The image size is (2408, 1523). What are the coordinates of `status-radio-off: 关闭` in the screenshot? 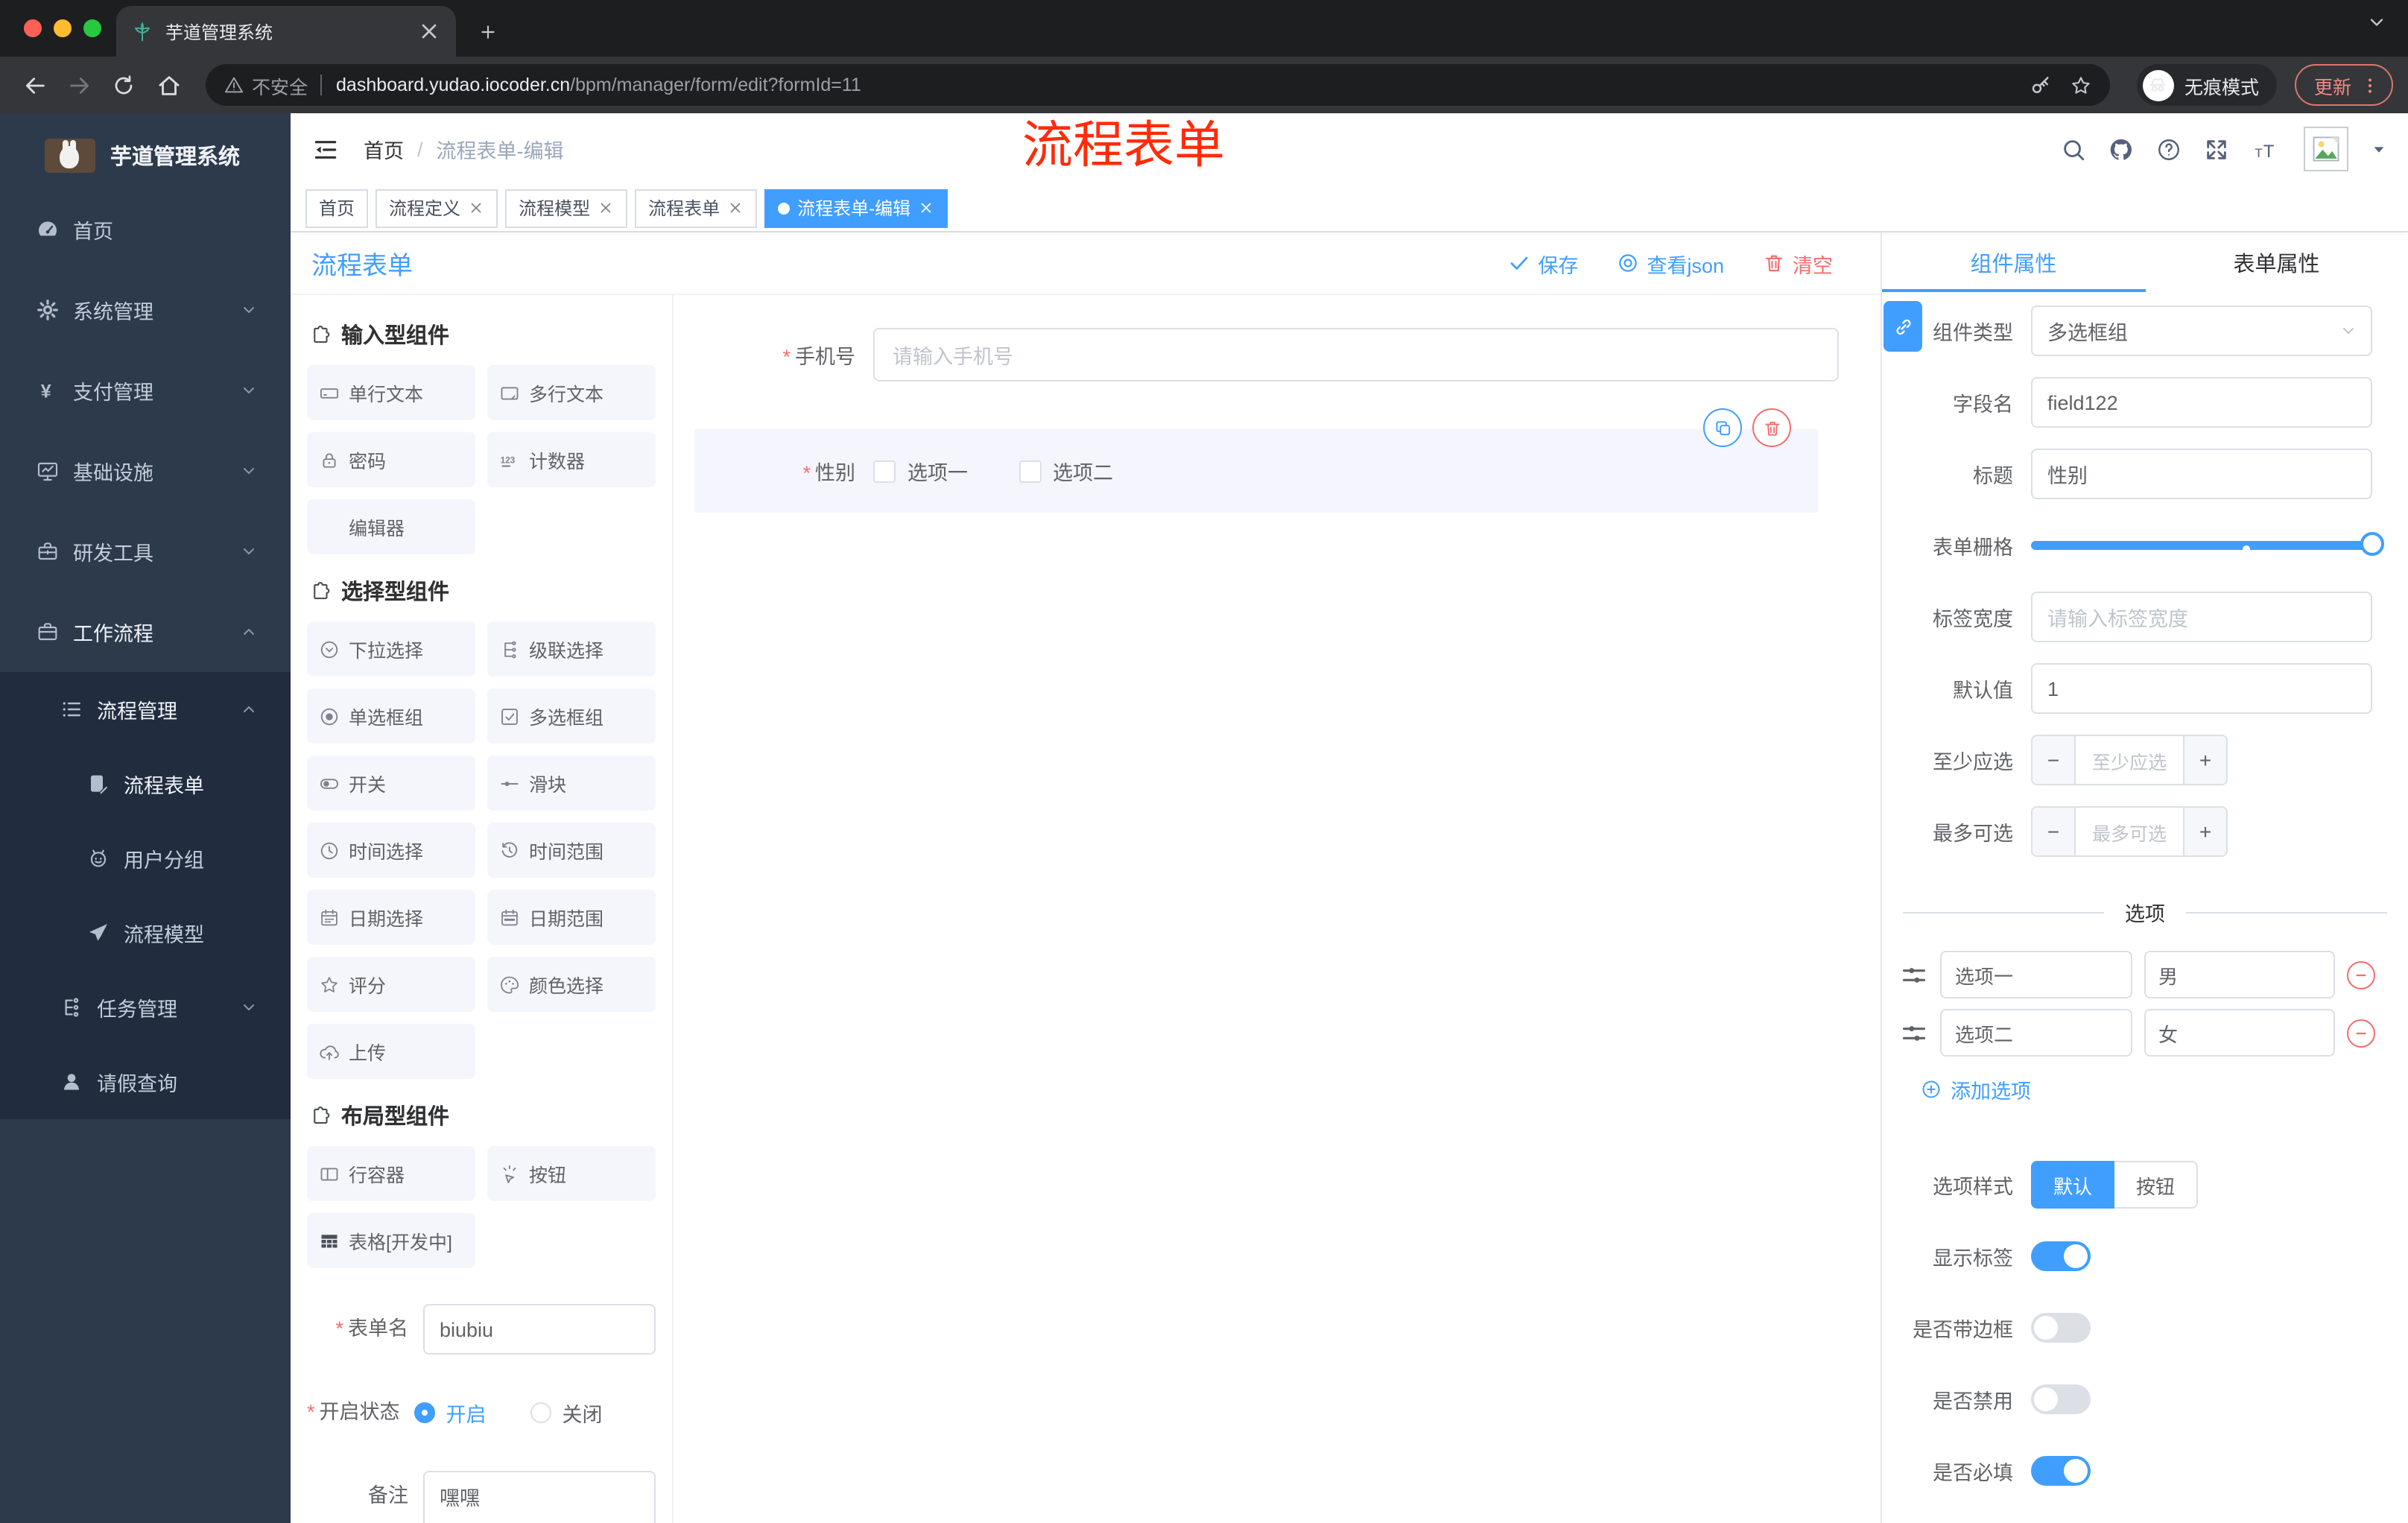 It's located at (566, 1413).